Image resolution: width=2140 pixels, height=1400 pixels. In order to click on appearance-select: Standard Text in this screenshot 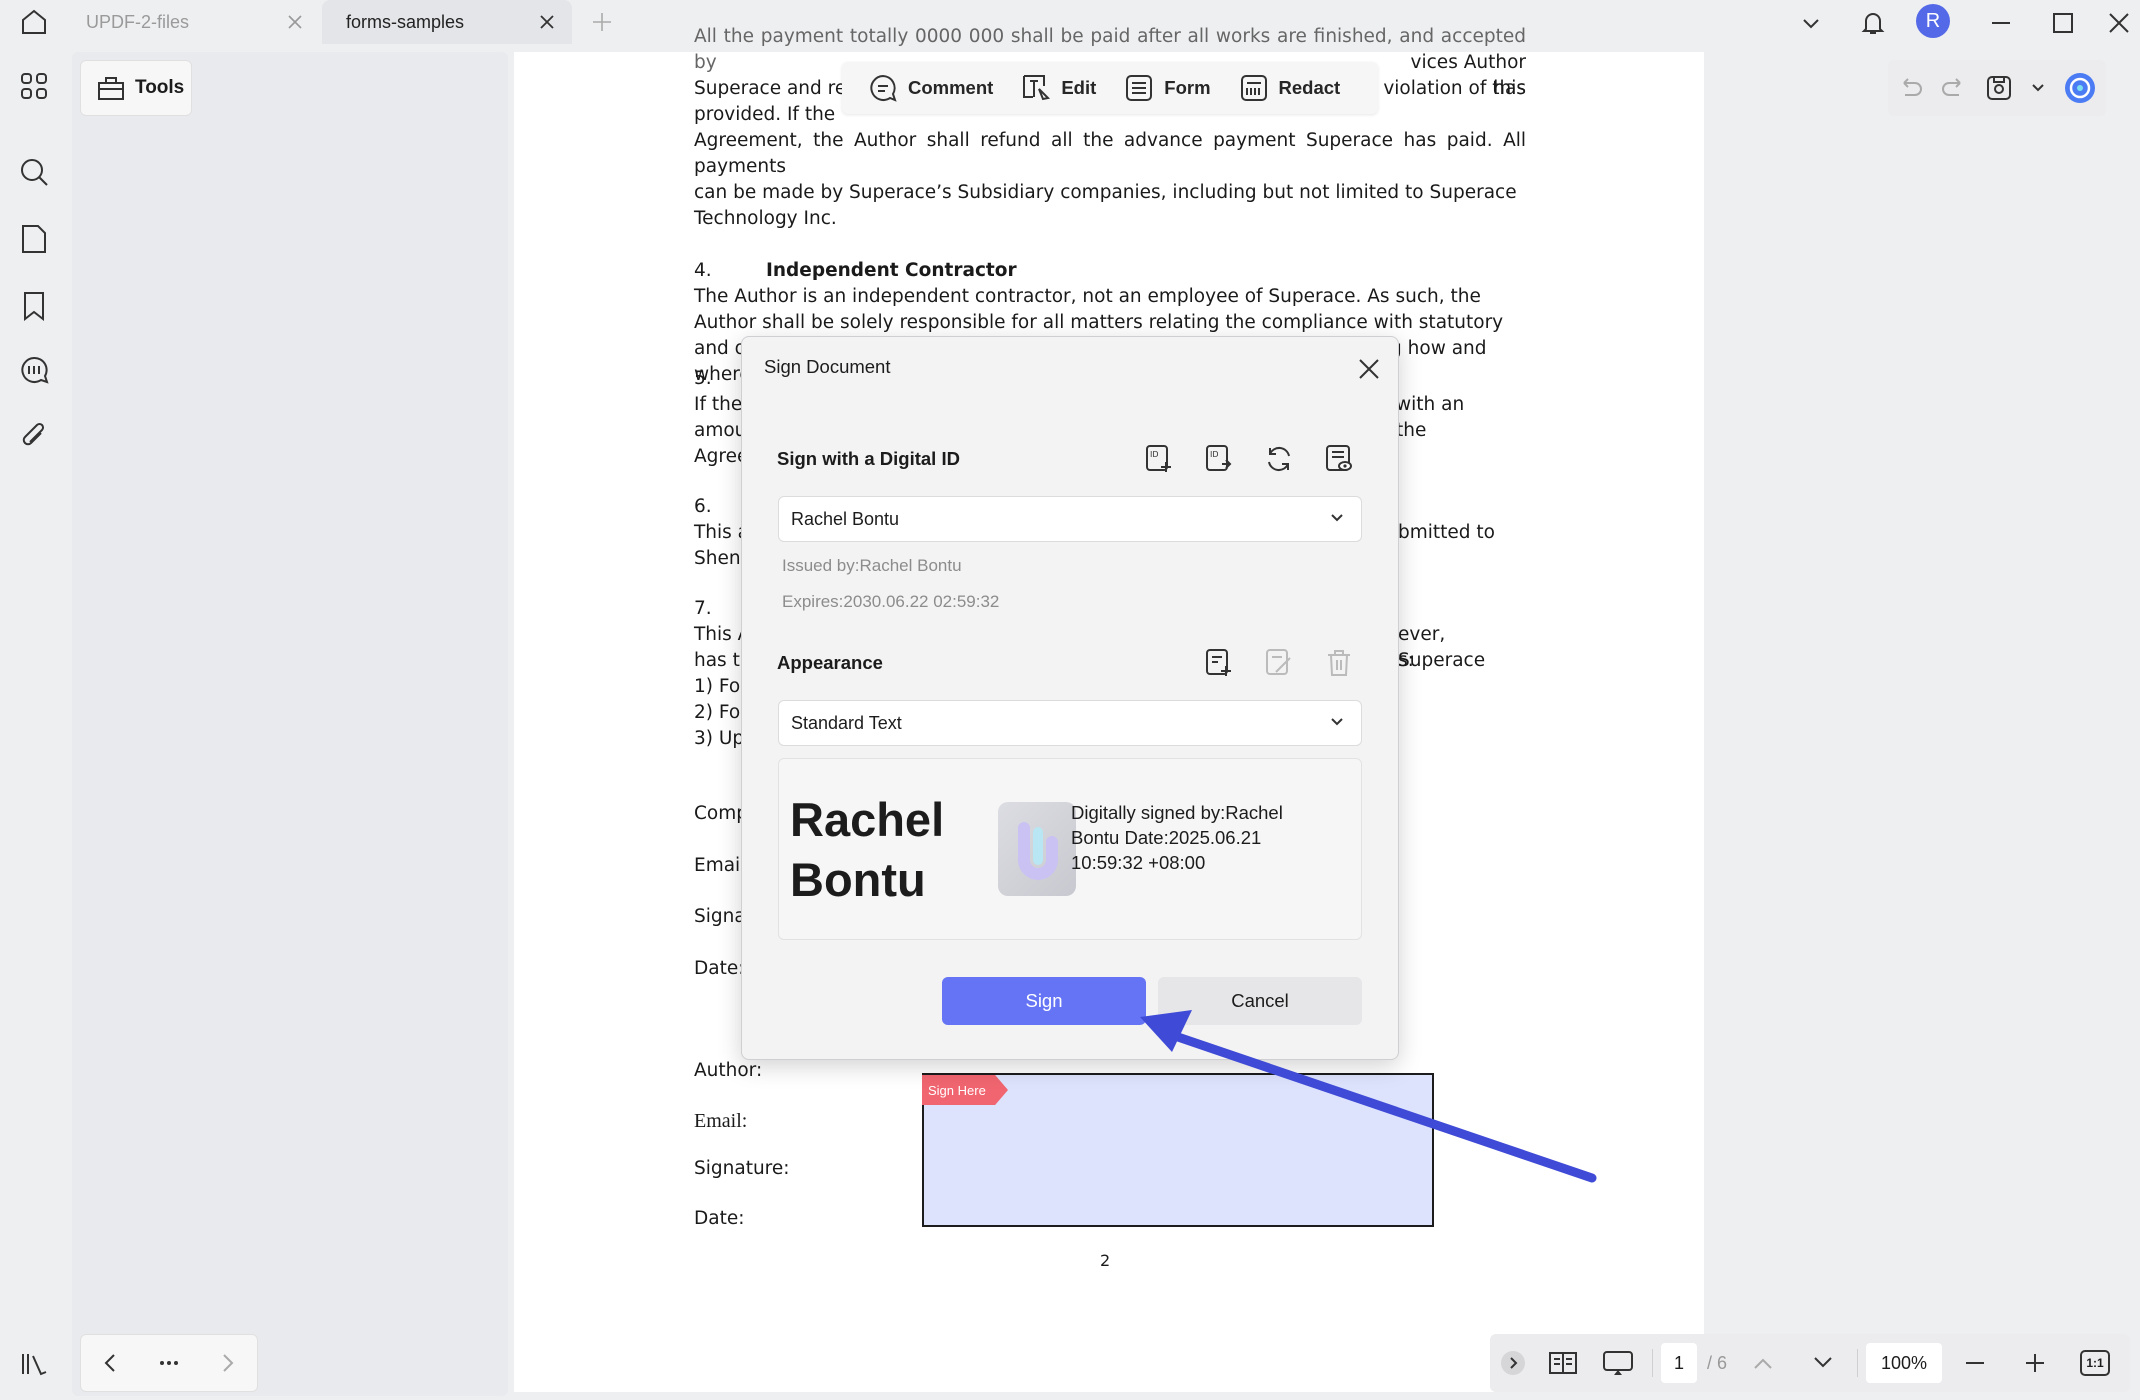, I will do `click(1070, 723)`.